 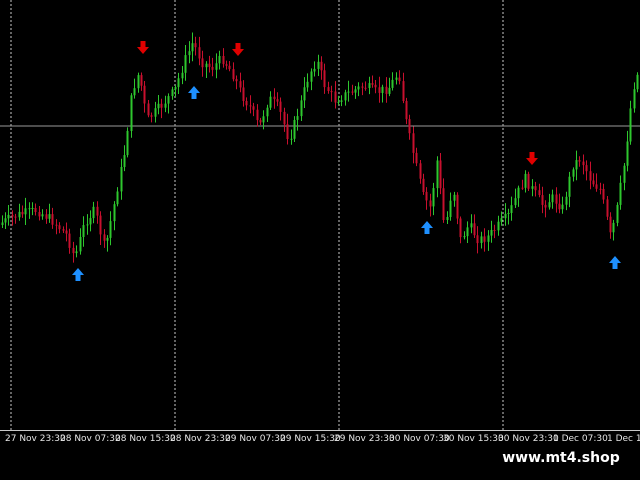 What do you see at coordinates (473, 439) in the screenshot?
I see `time-label: 30 Nov 15:30` at bounding box center [473, 439].